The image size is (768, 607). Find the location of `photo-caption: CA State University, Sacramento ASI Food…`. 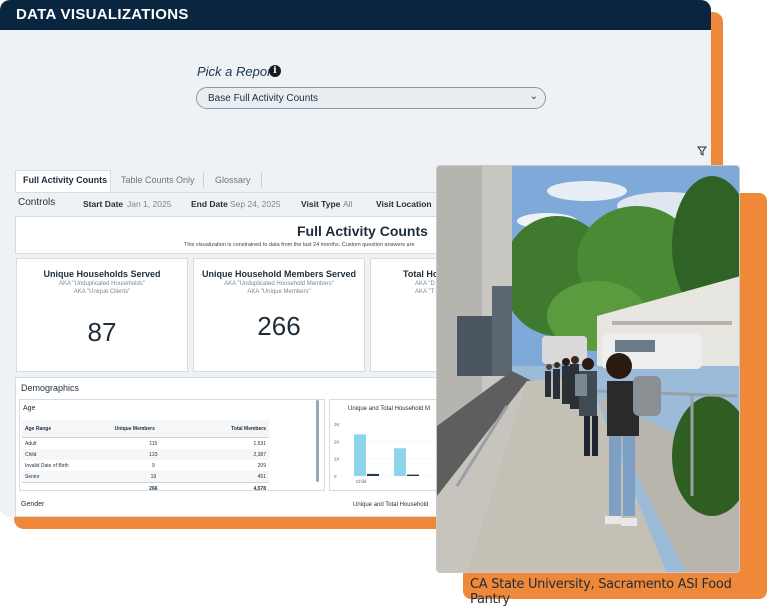

photo-caption: CA State University, Sacramento ASI Food… is located at coordinates (601, 592).